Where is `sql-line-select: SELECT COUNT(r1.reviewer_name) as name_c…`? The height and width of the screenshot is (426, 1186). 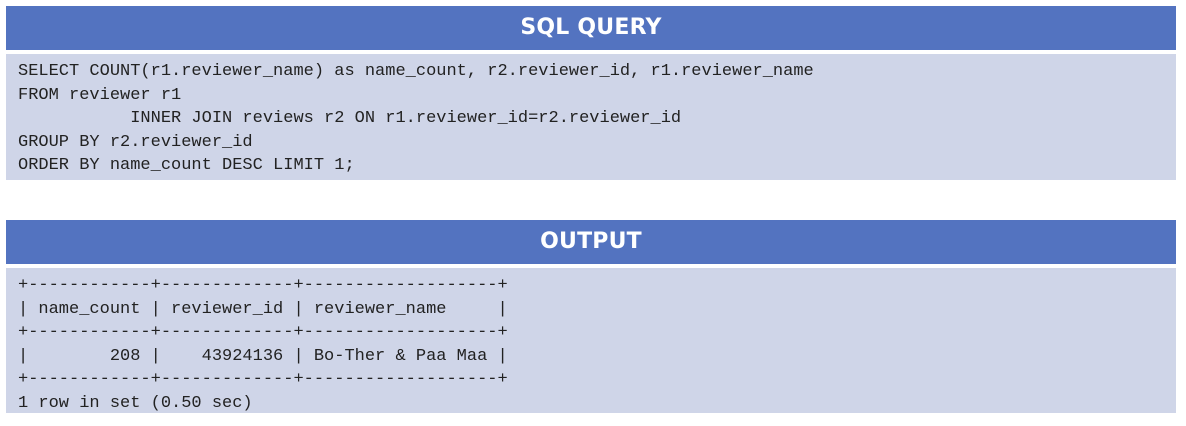
sql-line-select: SELECT COUNT(r1.reviewer_name) as name_c… is located at coordinates (416, 71).